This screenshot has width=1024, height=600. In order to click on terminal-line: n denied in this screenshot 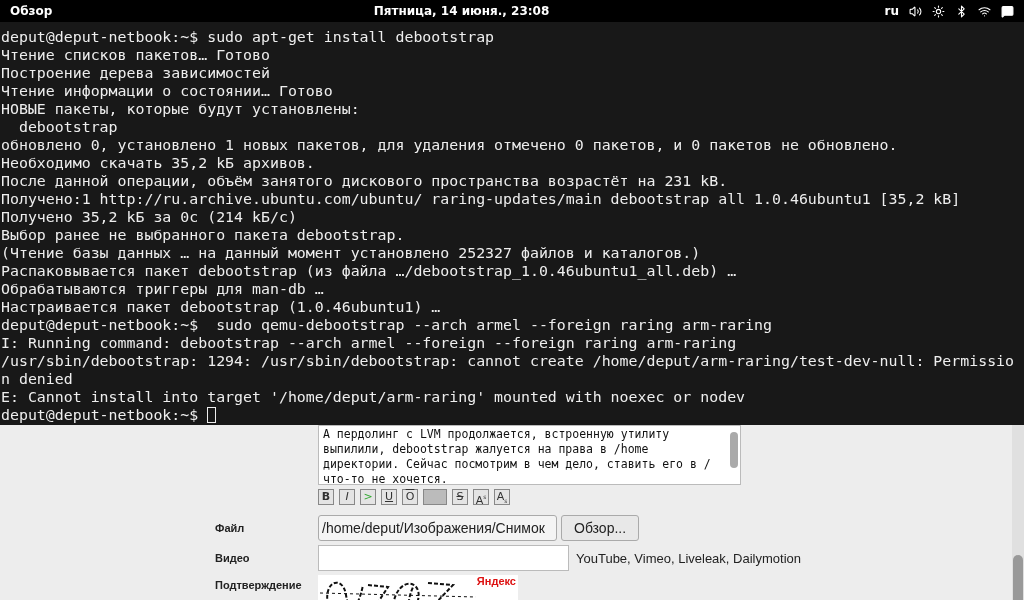, I will do `click(37, 379)`.